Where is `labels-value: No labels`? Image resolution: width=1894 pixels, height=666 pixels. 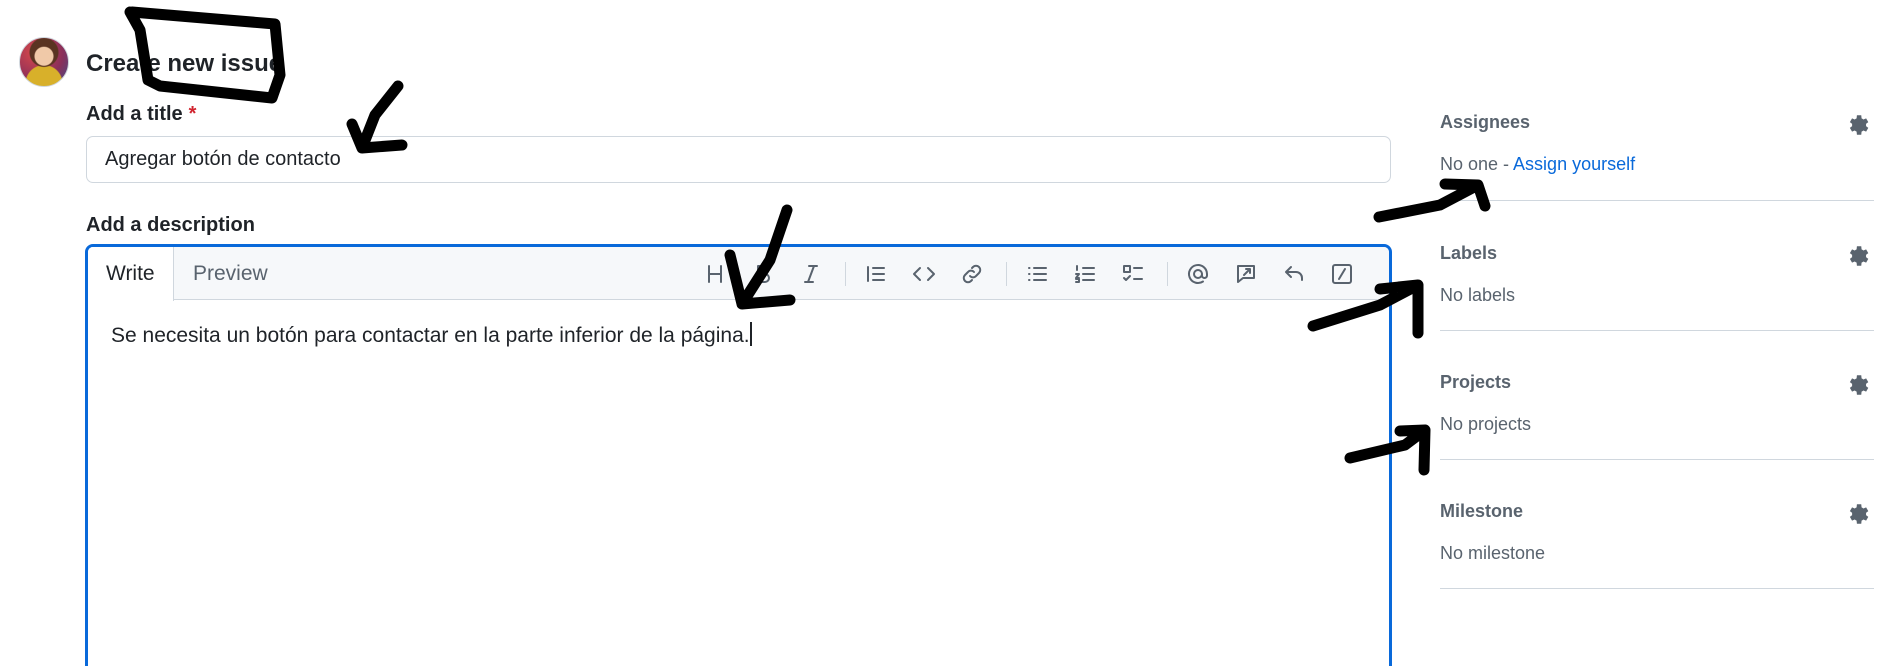 labels-value: No labels is located at coordinates (1478, 295).